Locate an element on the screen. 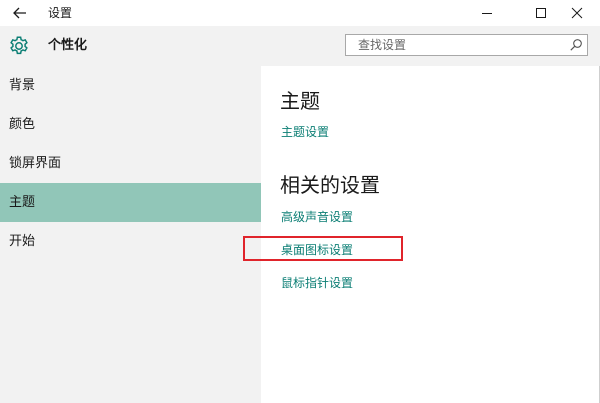 This screenshot has width=600, height=403. search-icon is located at coordinates (576, 45).